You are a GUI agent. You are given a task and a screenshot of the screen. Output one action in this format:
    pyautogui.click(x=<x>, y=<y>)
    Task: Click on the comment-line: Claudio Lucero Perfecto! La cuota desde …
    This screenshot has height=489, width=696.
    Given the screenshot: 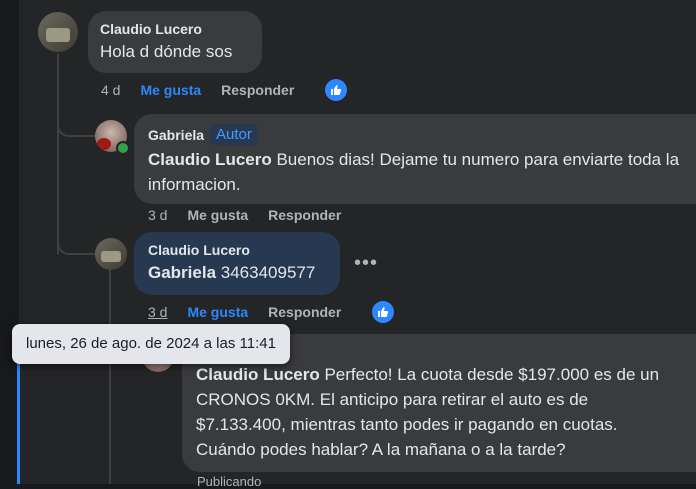 What is the action you would take?
    pyautogui.click(x=439, y=374)
    